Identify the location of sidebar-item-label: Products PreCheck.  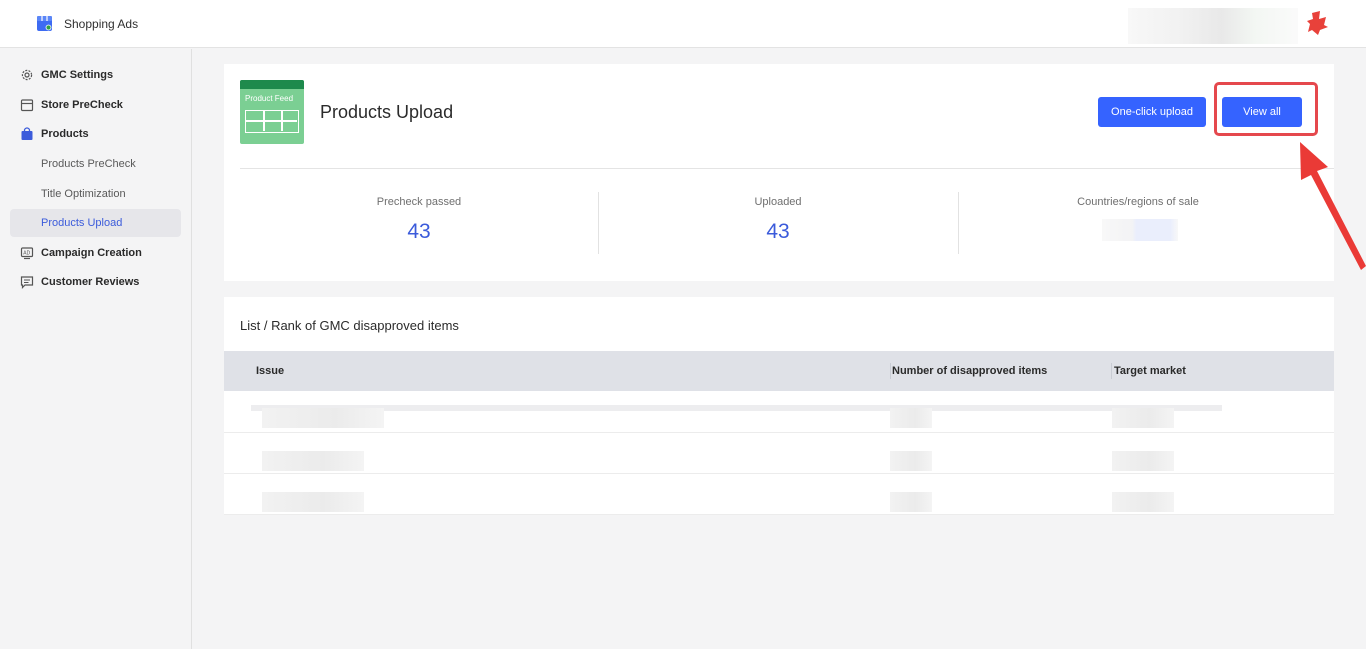
(88, 164).